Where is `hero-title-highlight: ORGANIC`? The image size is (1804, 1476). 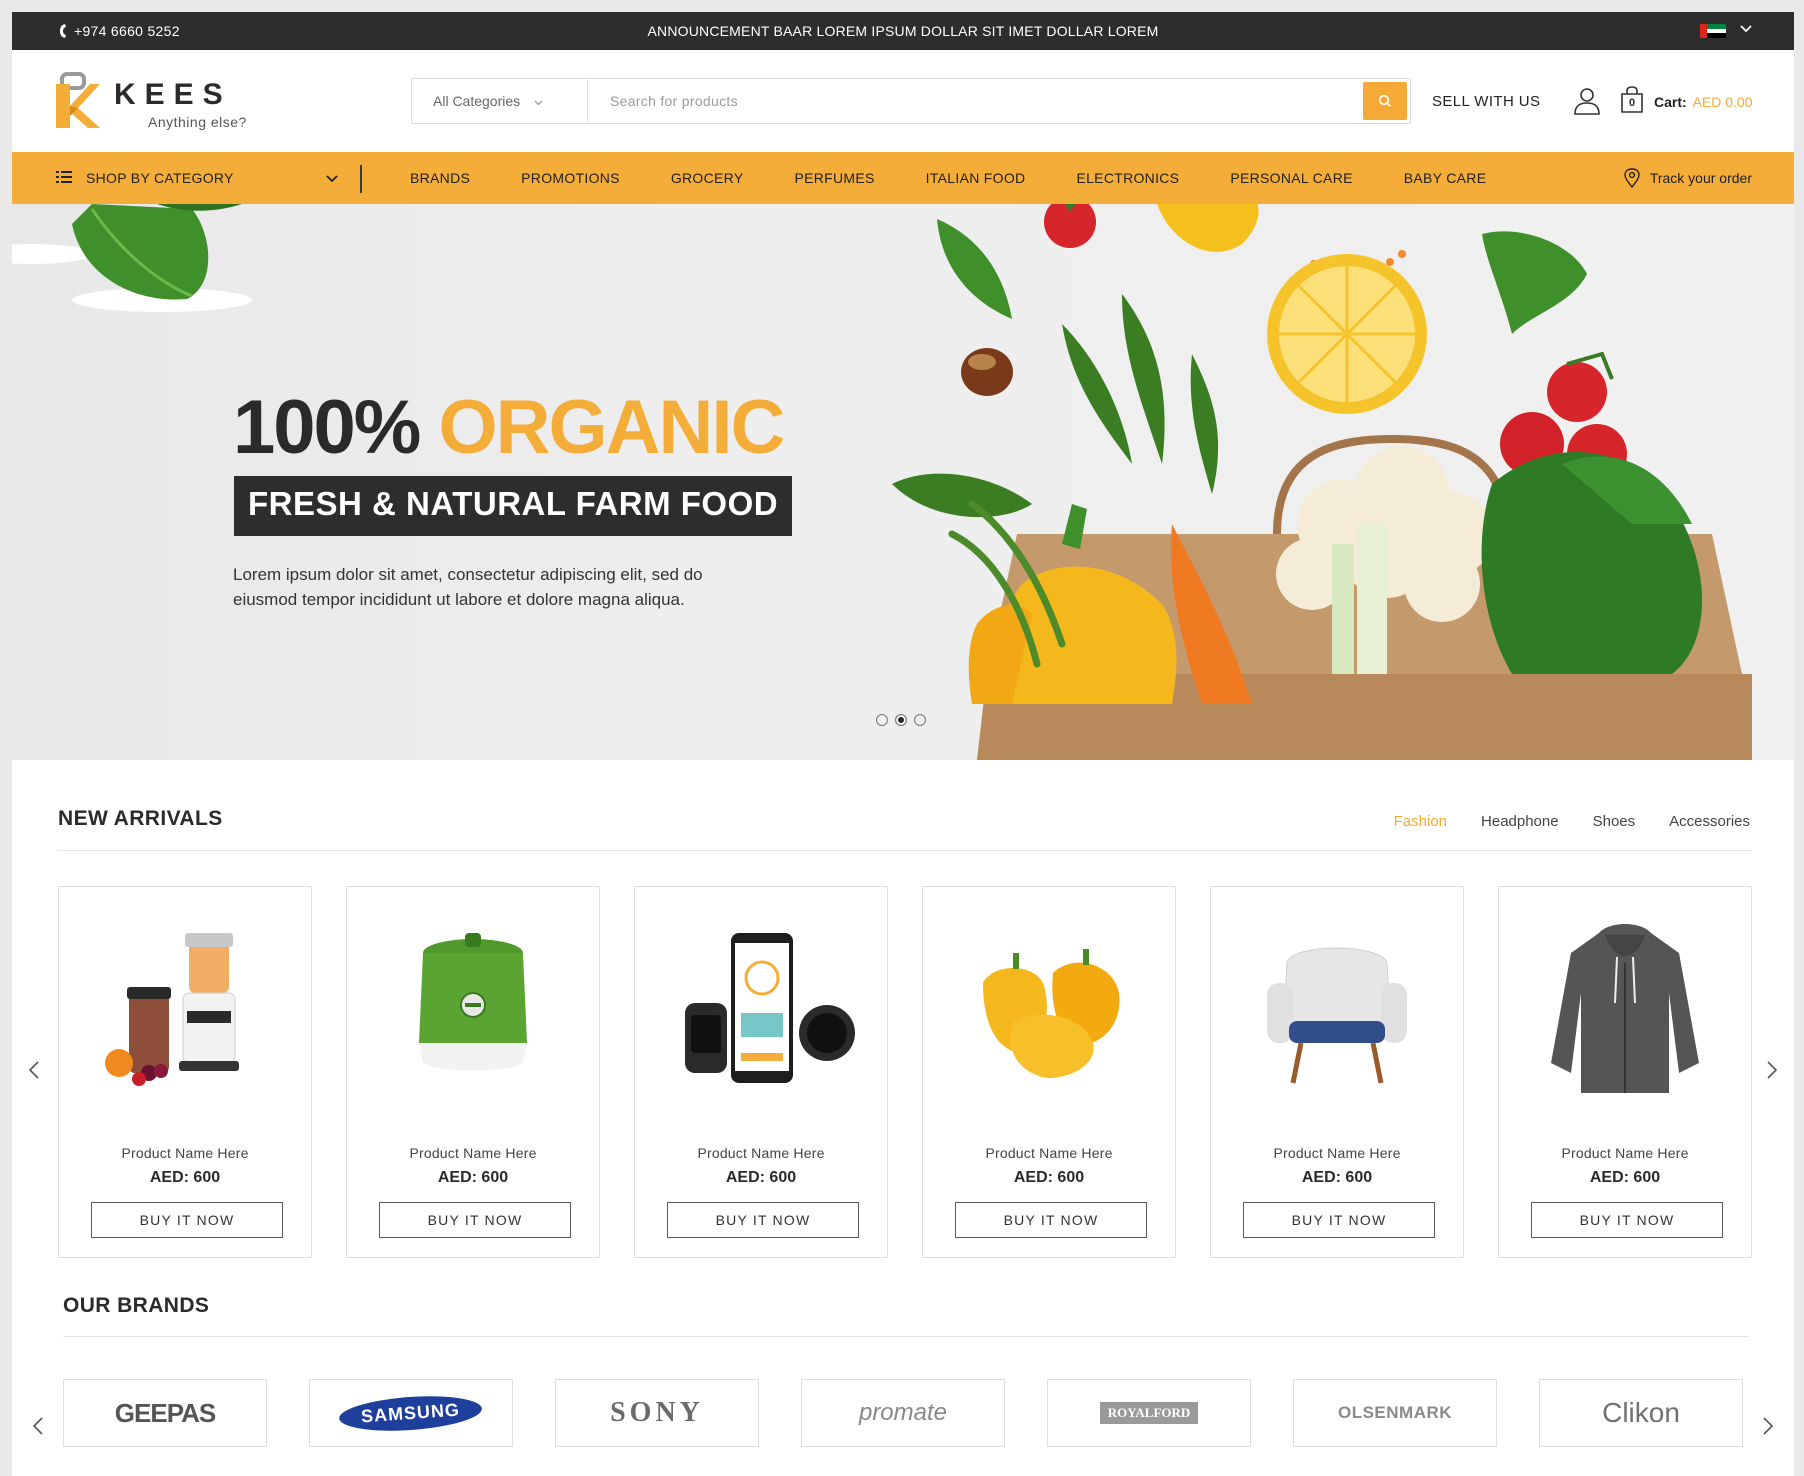 hero-title-highlight: ORGANIC is located at coordinates (612, 427).